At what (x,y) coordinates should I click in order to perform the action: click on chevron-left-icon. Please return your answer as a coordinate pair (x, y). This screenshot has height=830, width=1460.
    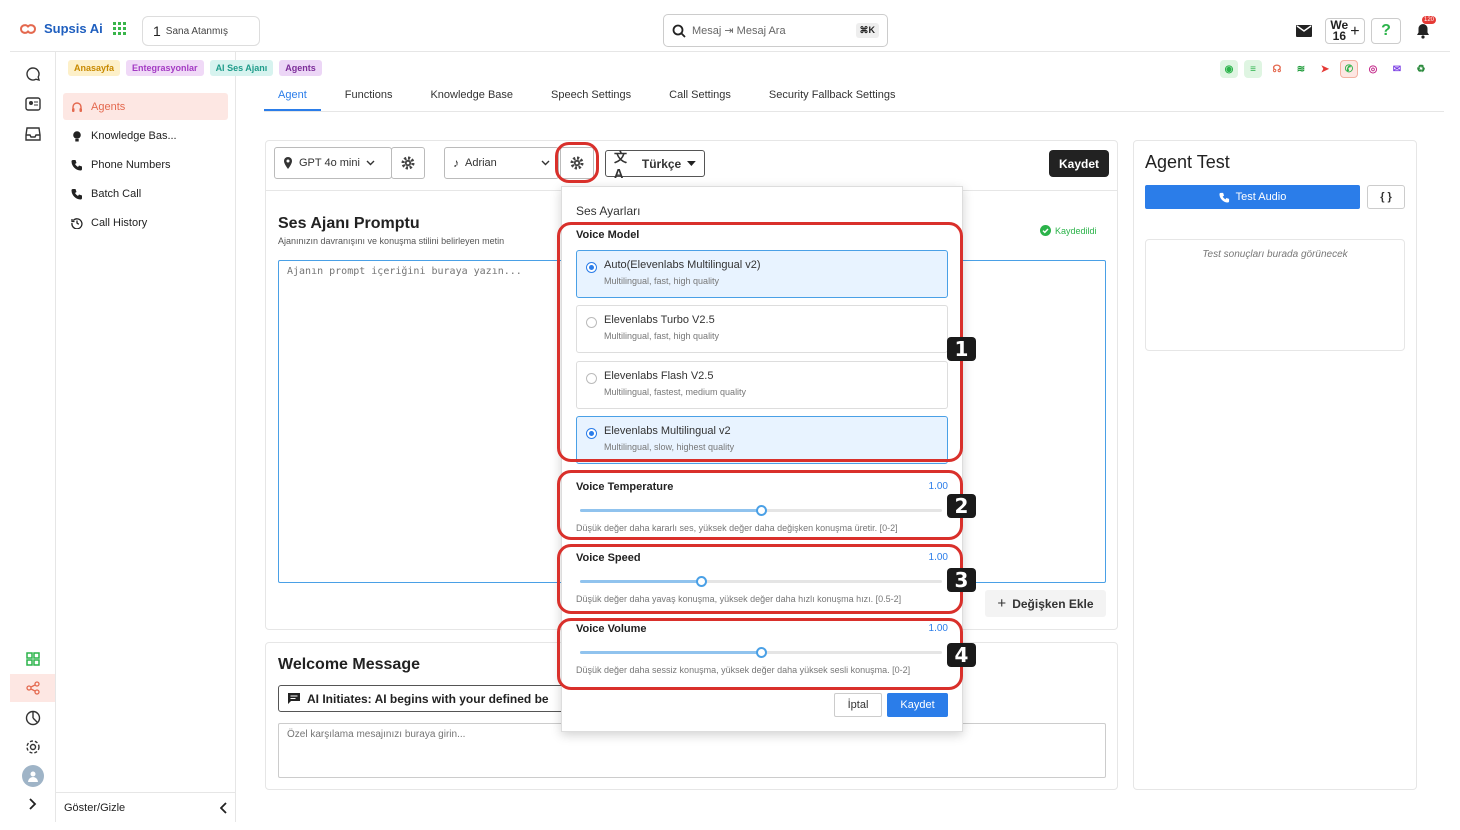
    Looking at the image, I should click on (224, 807).